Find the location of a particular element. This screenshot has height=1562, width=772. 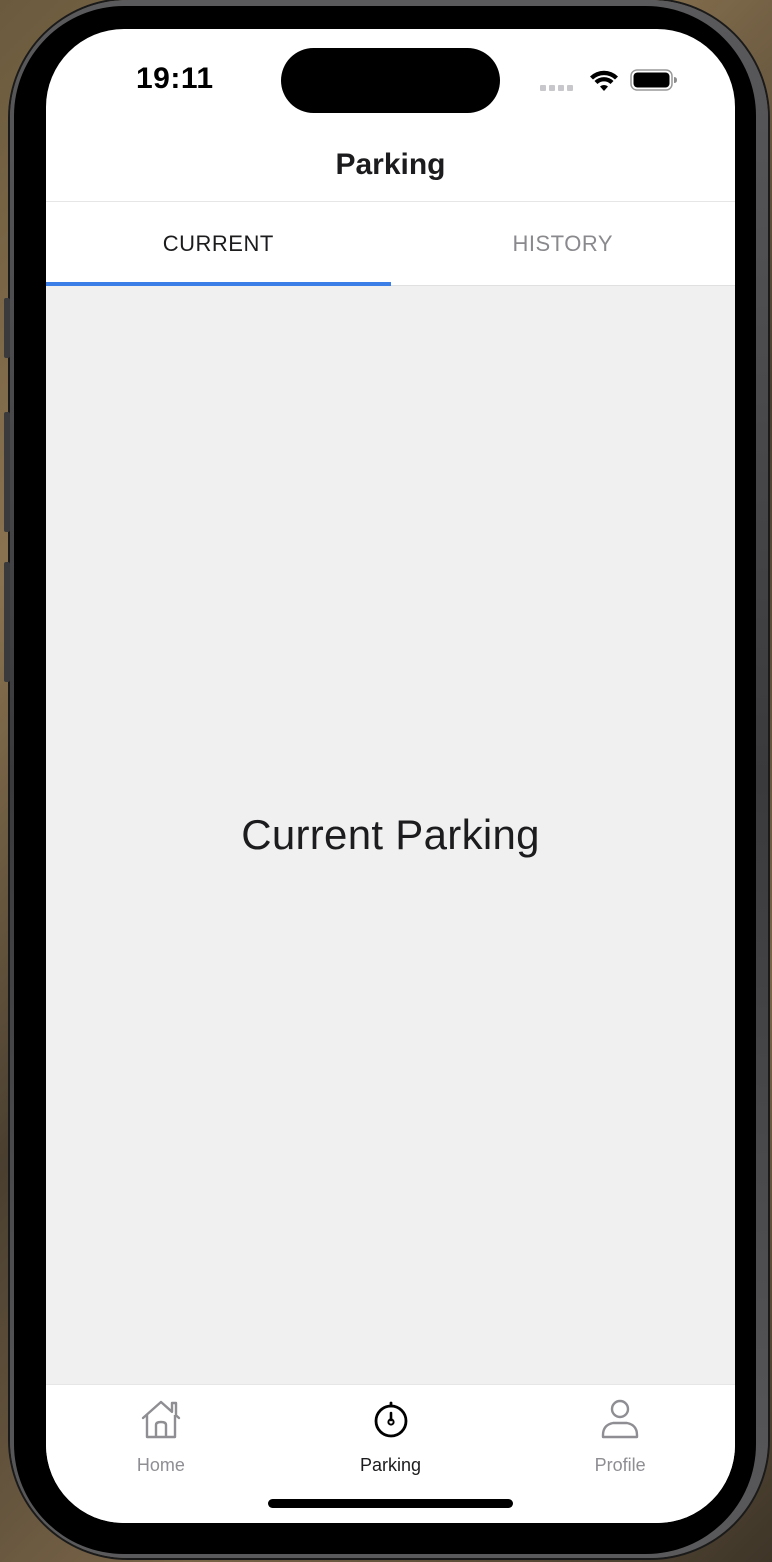

side-button-volume-down is located at coordinates (7, 622).